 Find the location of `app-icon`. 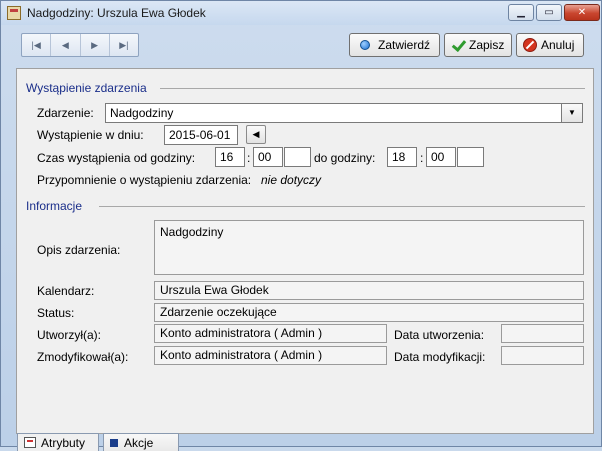

app-icon is located at coordinates (14, 13).